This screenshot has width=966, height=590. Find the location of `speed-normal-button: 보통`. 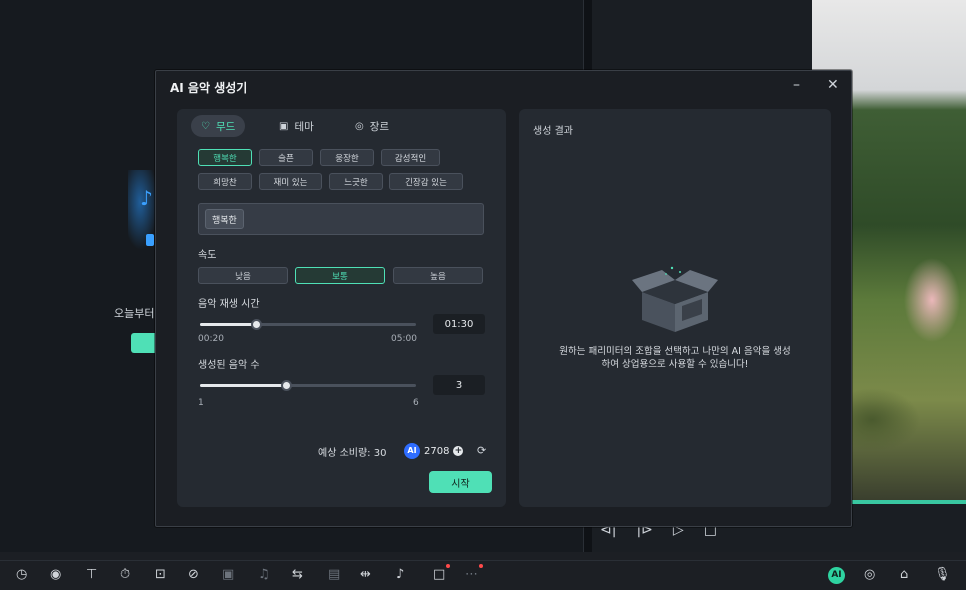

speed-normal-button: 보통 is located at coordinates (340, 275).